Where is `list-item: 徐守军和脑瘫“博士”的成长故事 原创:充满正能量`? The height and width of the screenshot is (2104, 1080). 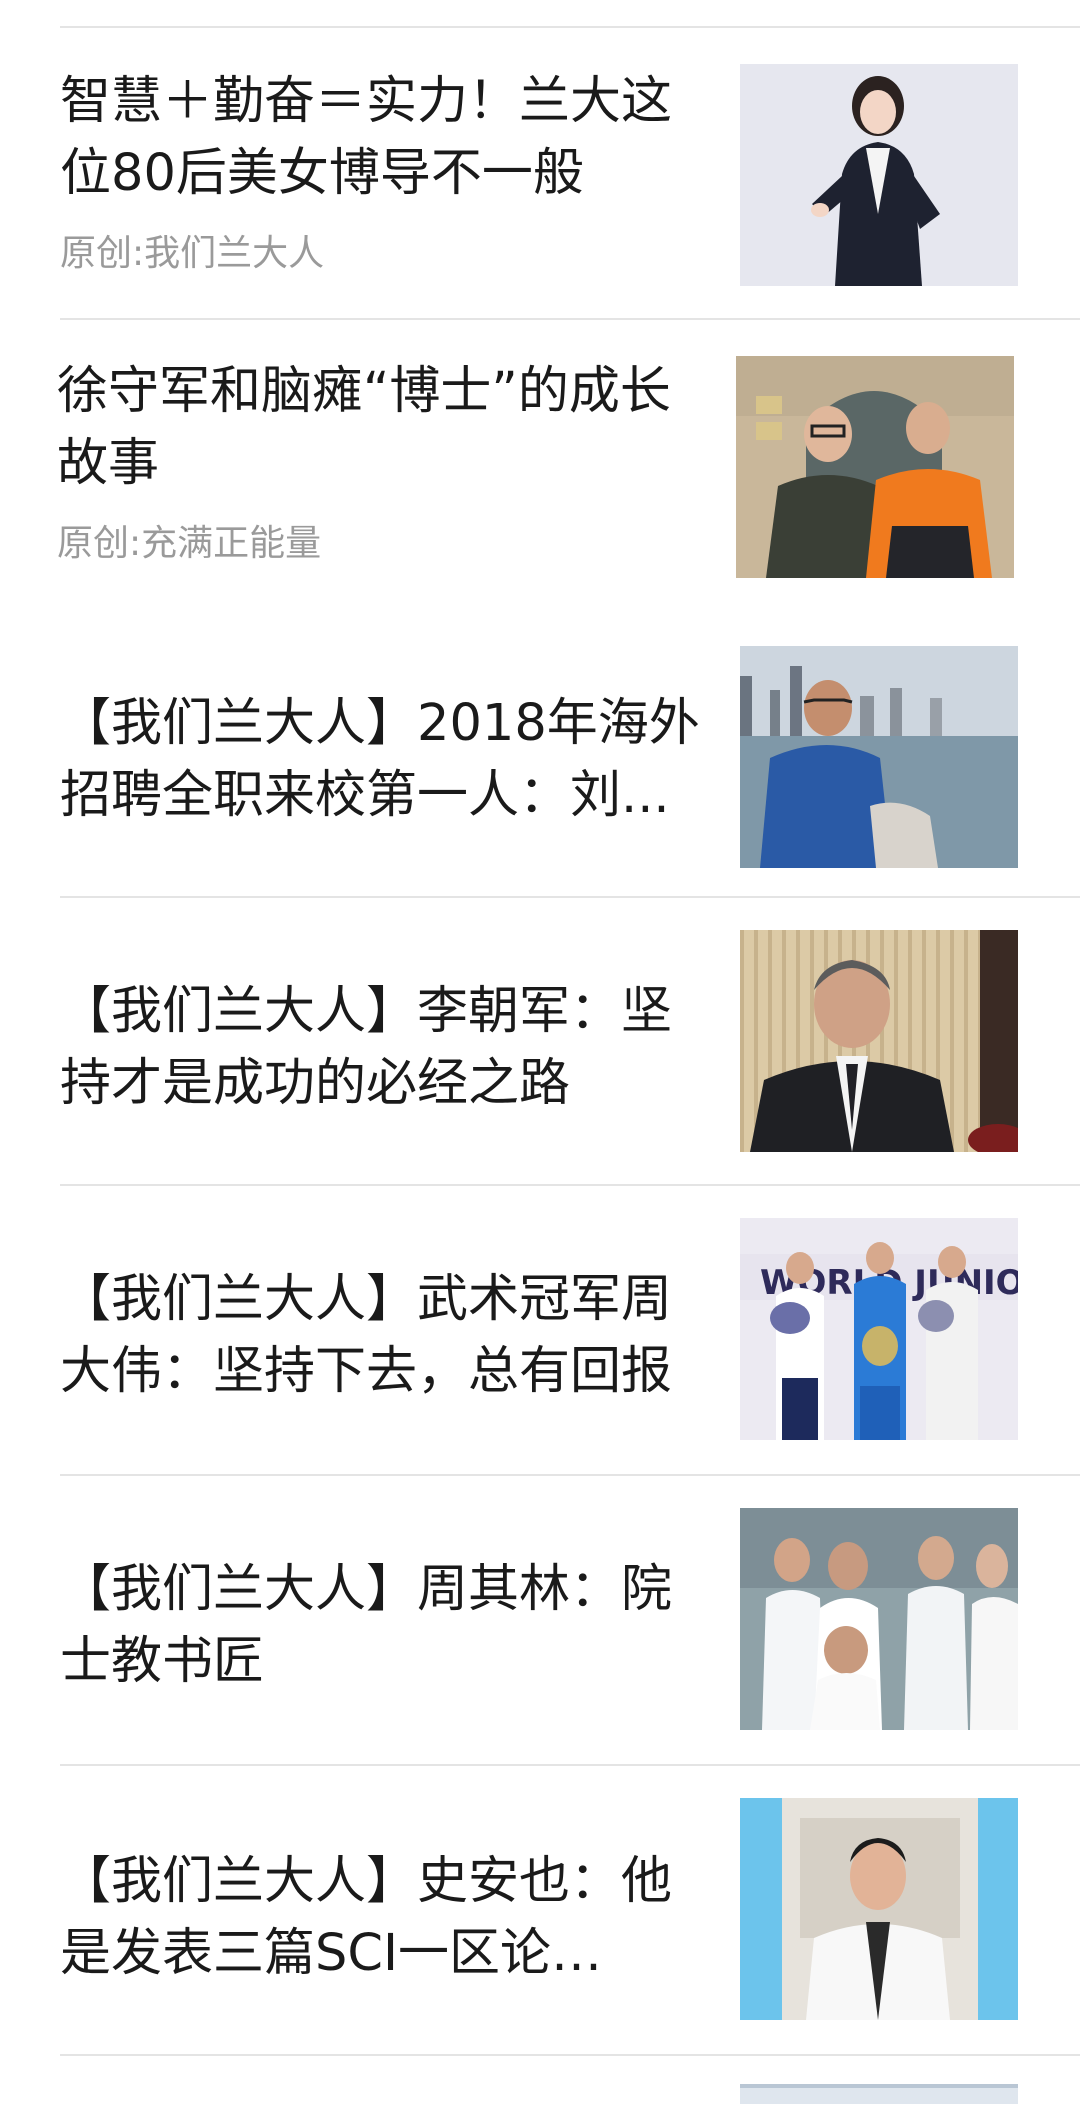 list-item: 徐守军和脑瘫“博士”的成长故事 原创:充满正能量 is located at coordinates (540, 465).